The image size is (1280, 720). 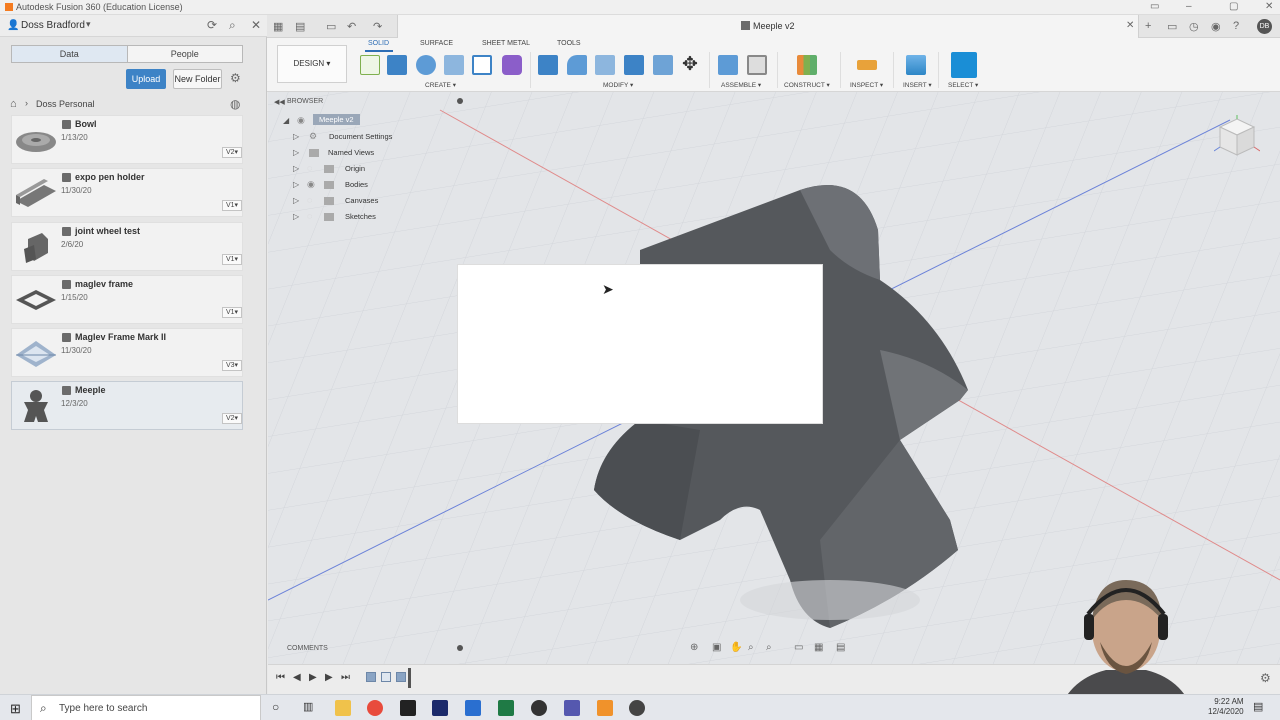 I want to click on move-icon: ✥, so click(x=690, y=64).